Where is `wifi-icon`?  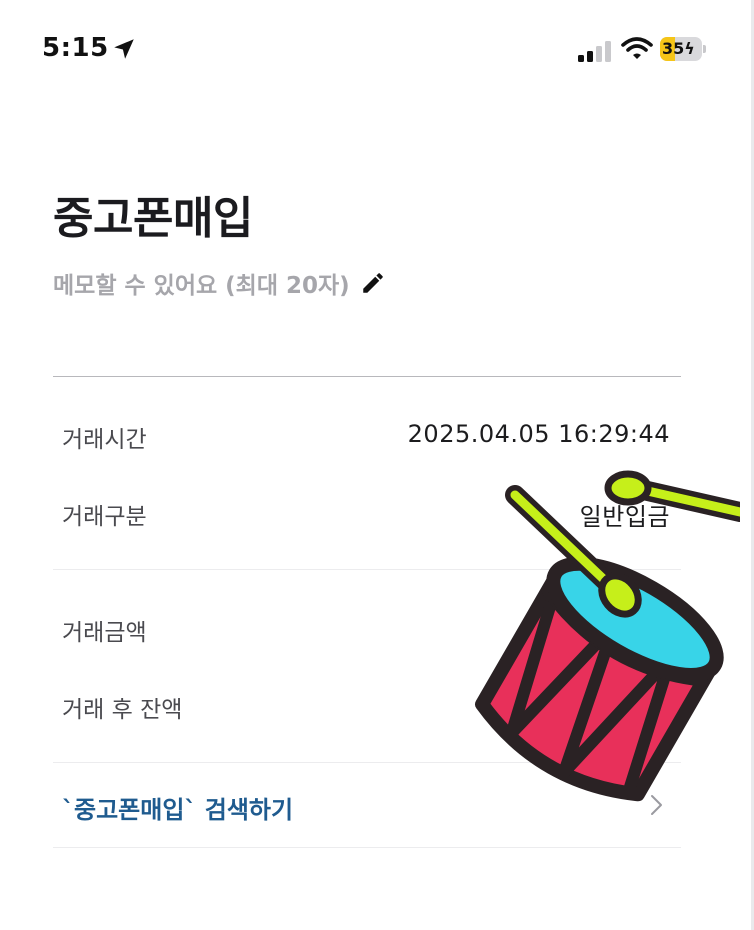
wifi-icon is located at coordinates (637, 48).